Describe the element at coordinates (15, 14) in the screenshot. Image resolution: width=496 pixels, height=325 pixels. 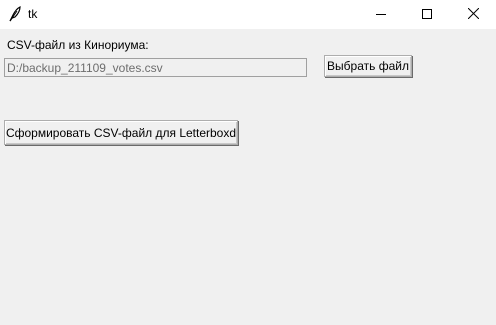
I see `feather-icon` at that location.